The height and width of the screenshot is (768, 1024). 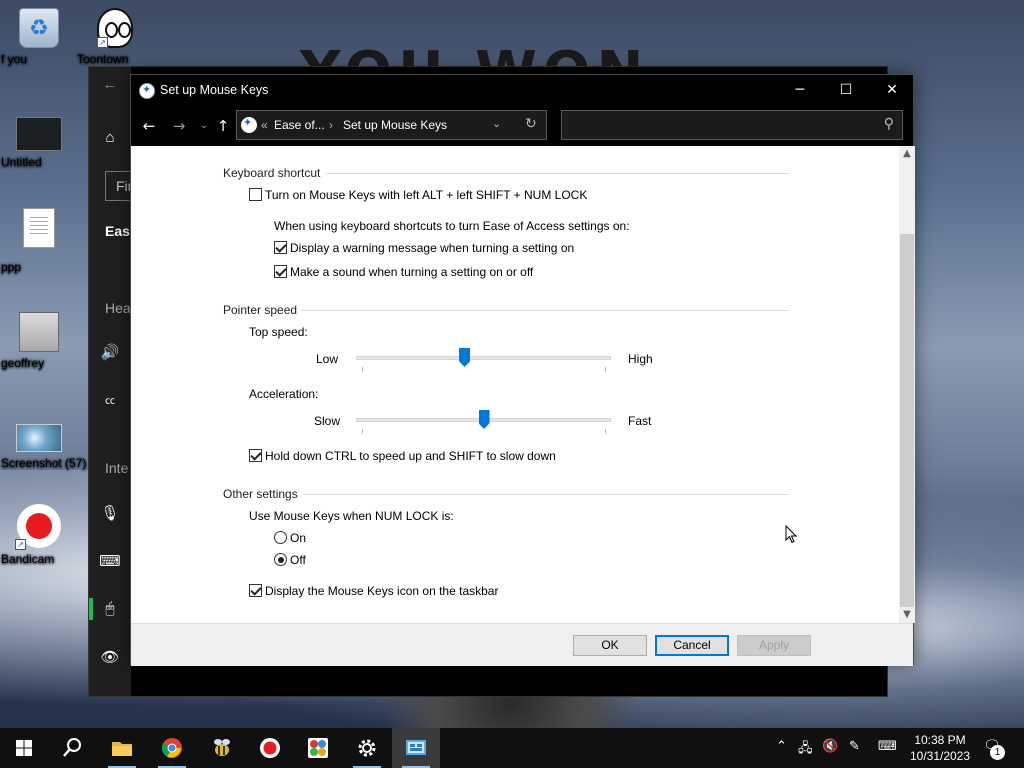 I want to click on divider, so click(x=546, y=494).